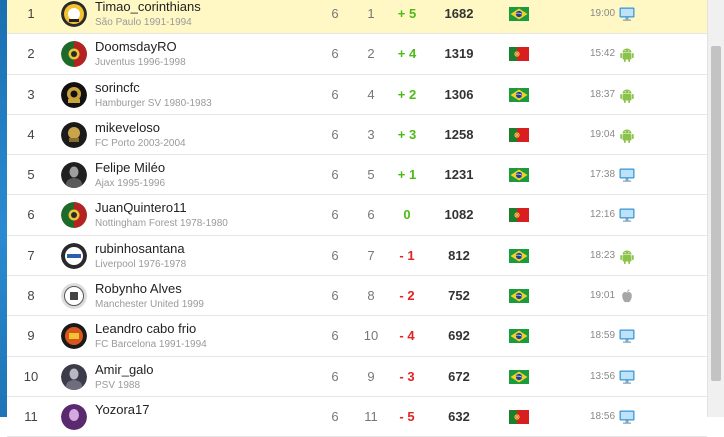 The image size is (724, 437). Describe the element at coordinates (459, 336) in the screenshot. I see `points: 692` at that location.